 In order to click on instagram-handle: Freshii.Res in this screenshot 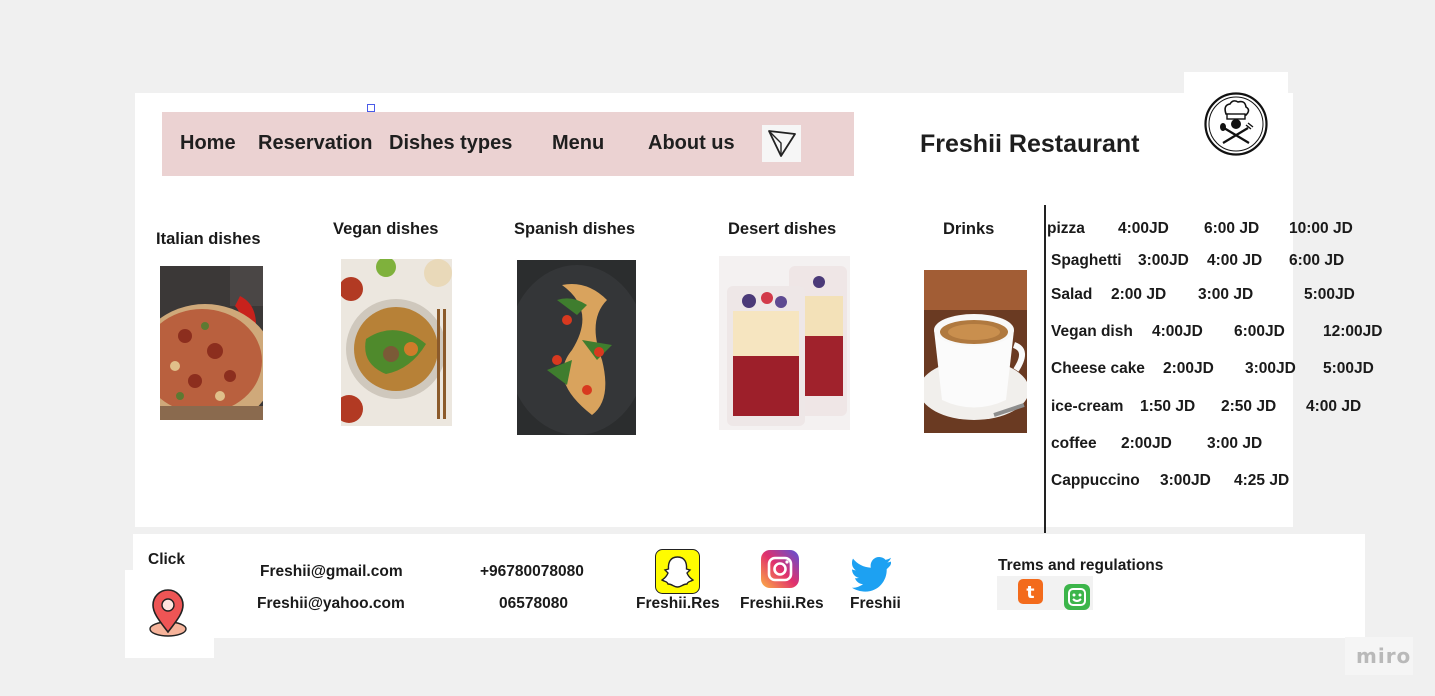, I will do `click(782, 604)`.